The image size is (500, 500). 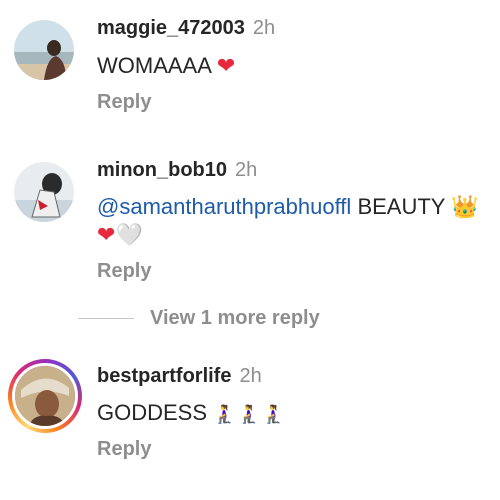 I want to click on avatar-portrait-photo, so click(x=45, y=396).